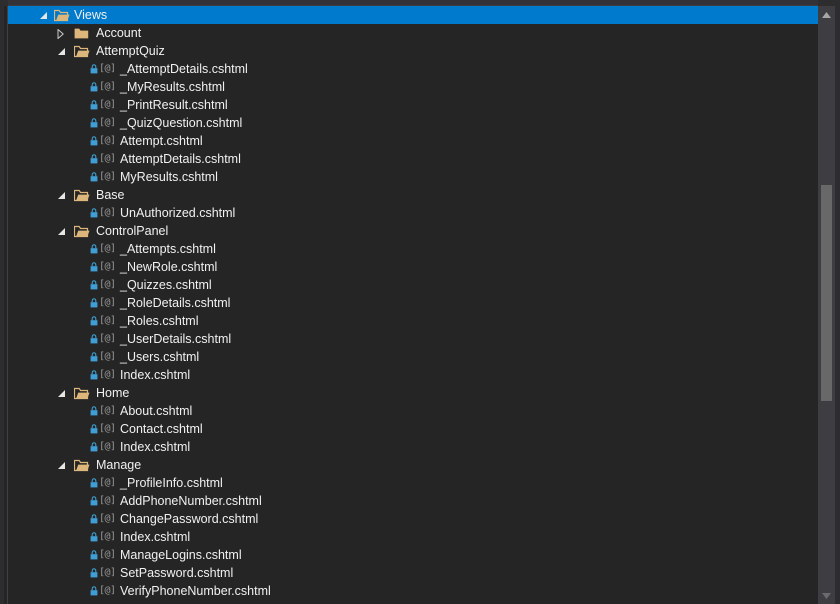  Describe the element at coordinates (175, 303) in the screenshot. I see `file-label: _RoleDetails.cshtml` at that location.